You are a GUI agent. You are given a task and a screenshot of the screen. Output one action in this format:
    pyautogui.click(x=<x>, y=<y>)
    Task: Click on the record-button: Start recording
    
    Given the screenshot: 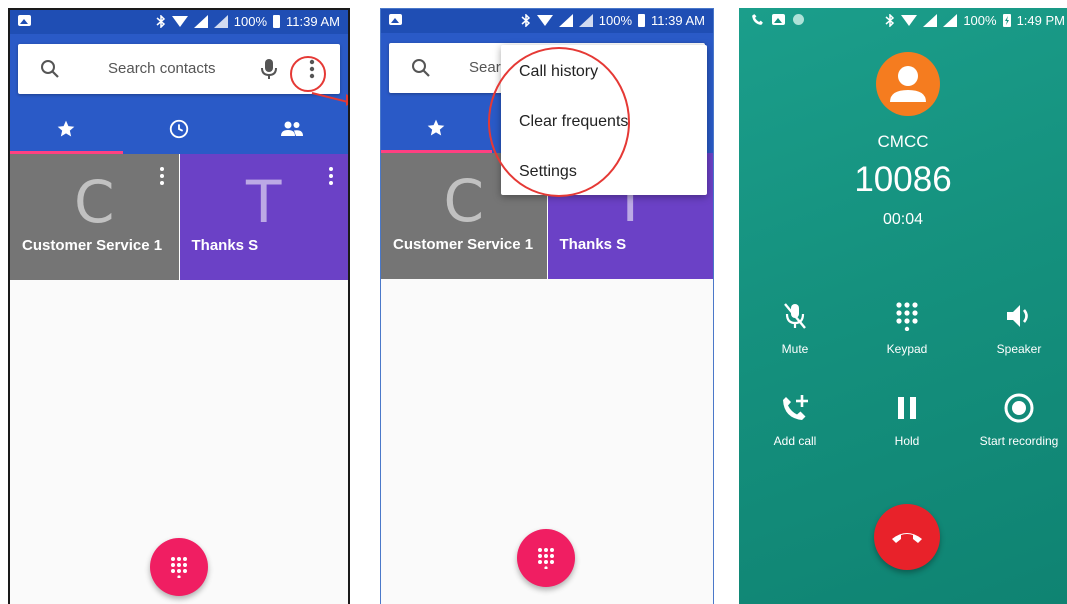 What is the action you would take?
    pyautogui.click(x=1018, y=418)
    